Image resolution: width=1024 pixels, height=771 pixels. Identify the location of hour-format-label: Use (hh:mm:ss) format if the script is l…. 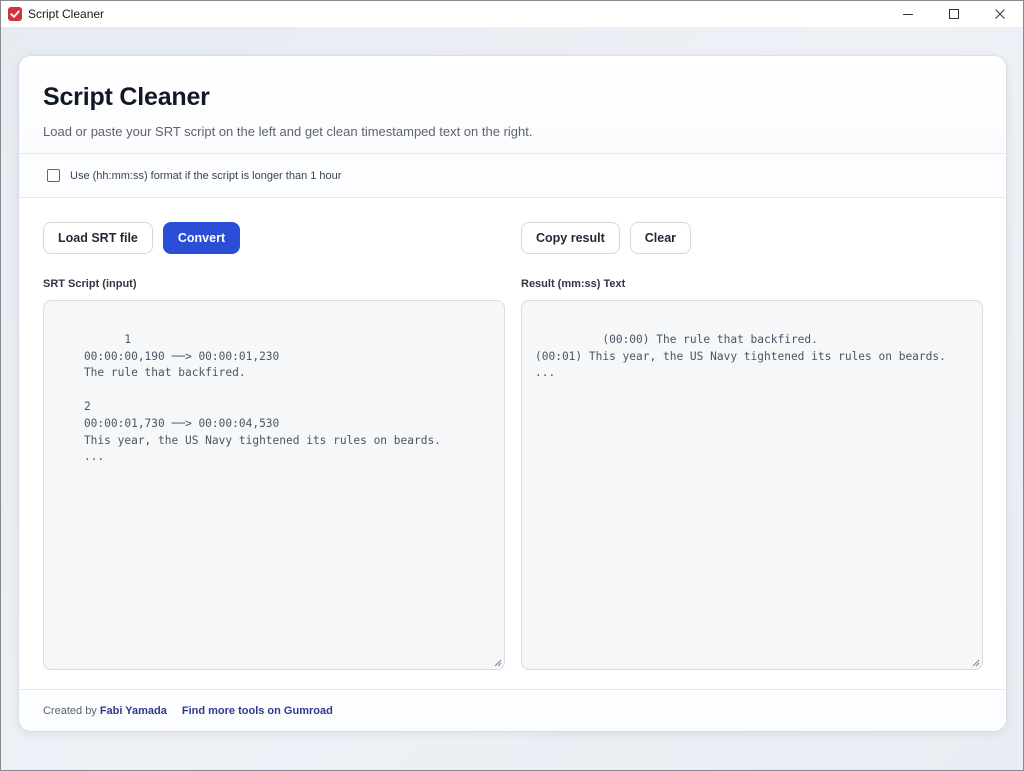
(205, 176).